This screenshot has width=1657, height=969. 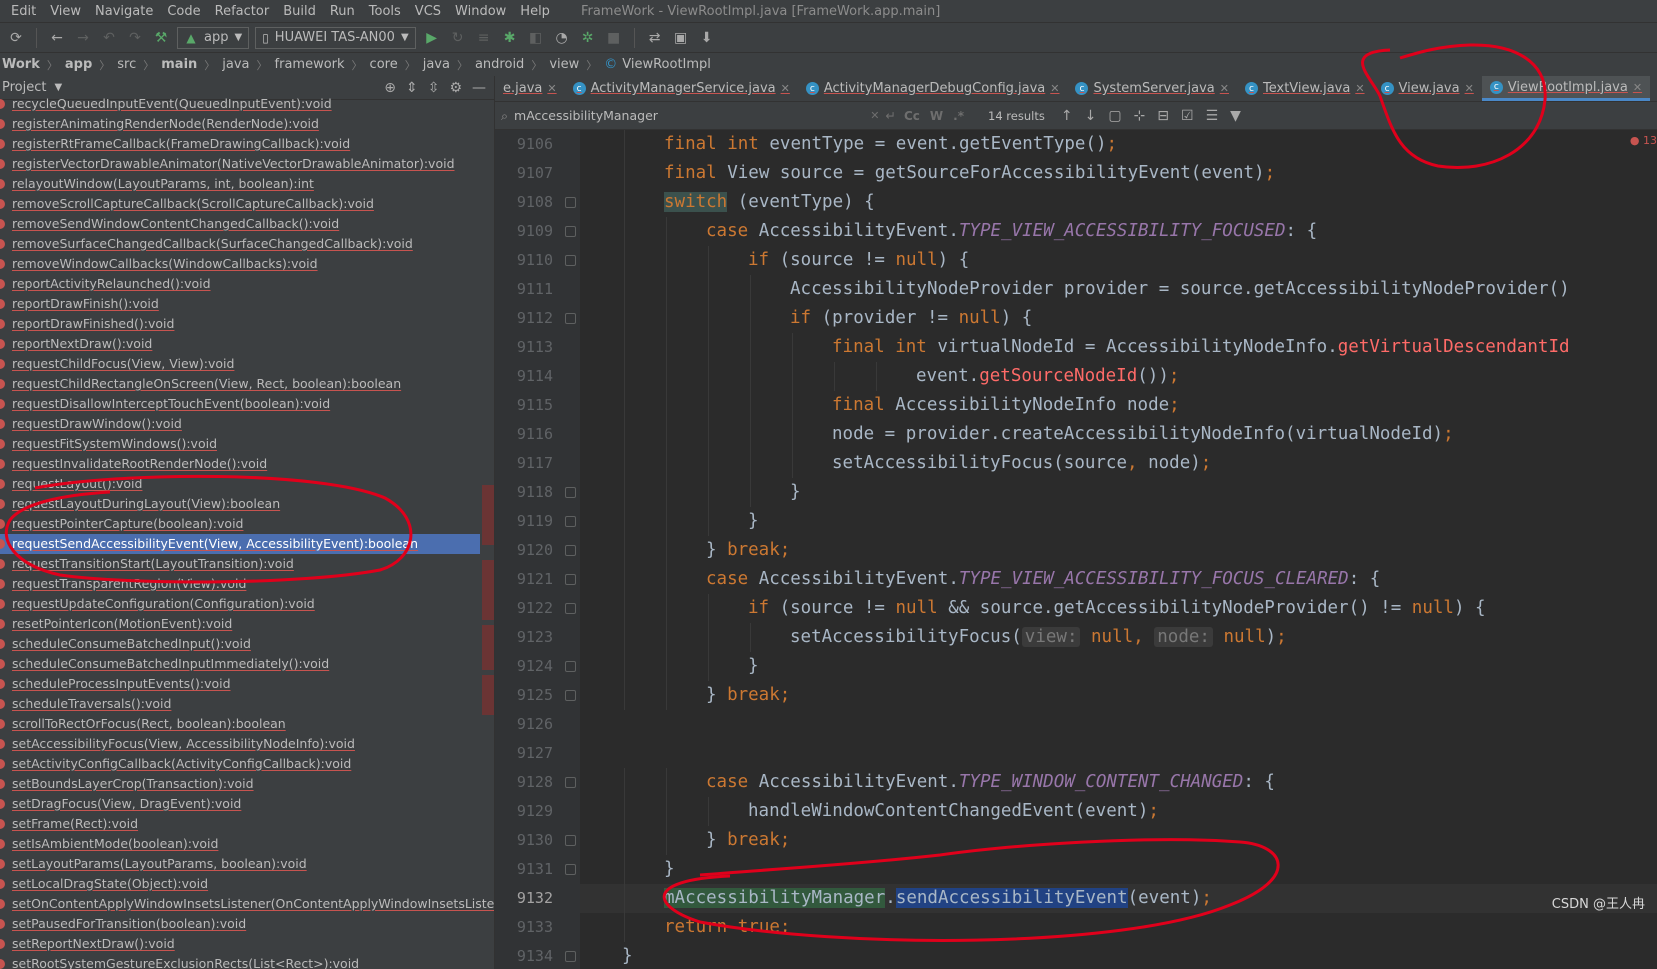 What do you see at coordinates (335, 37) in the screenshot?
I see `device-select: ▯ HUAWEI TAS-AN00 ▼` at bounding box center [335, 37].